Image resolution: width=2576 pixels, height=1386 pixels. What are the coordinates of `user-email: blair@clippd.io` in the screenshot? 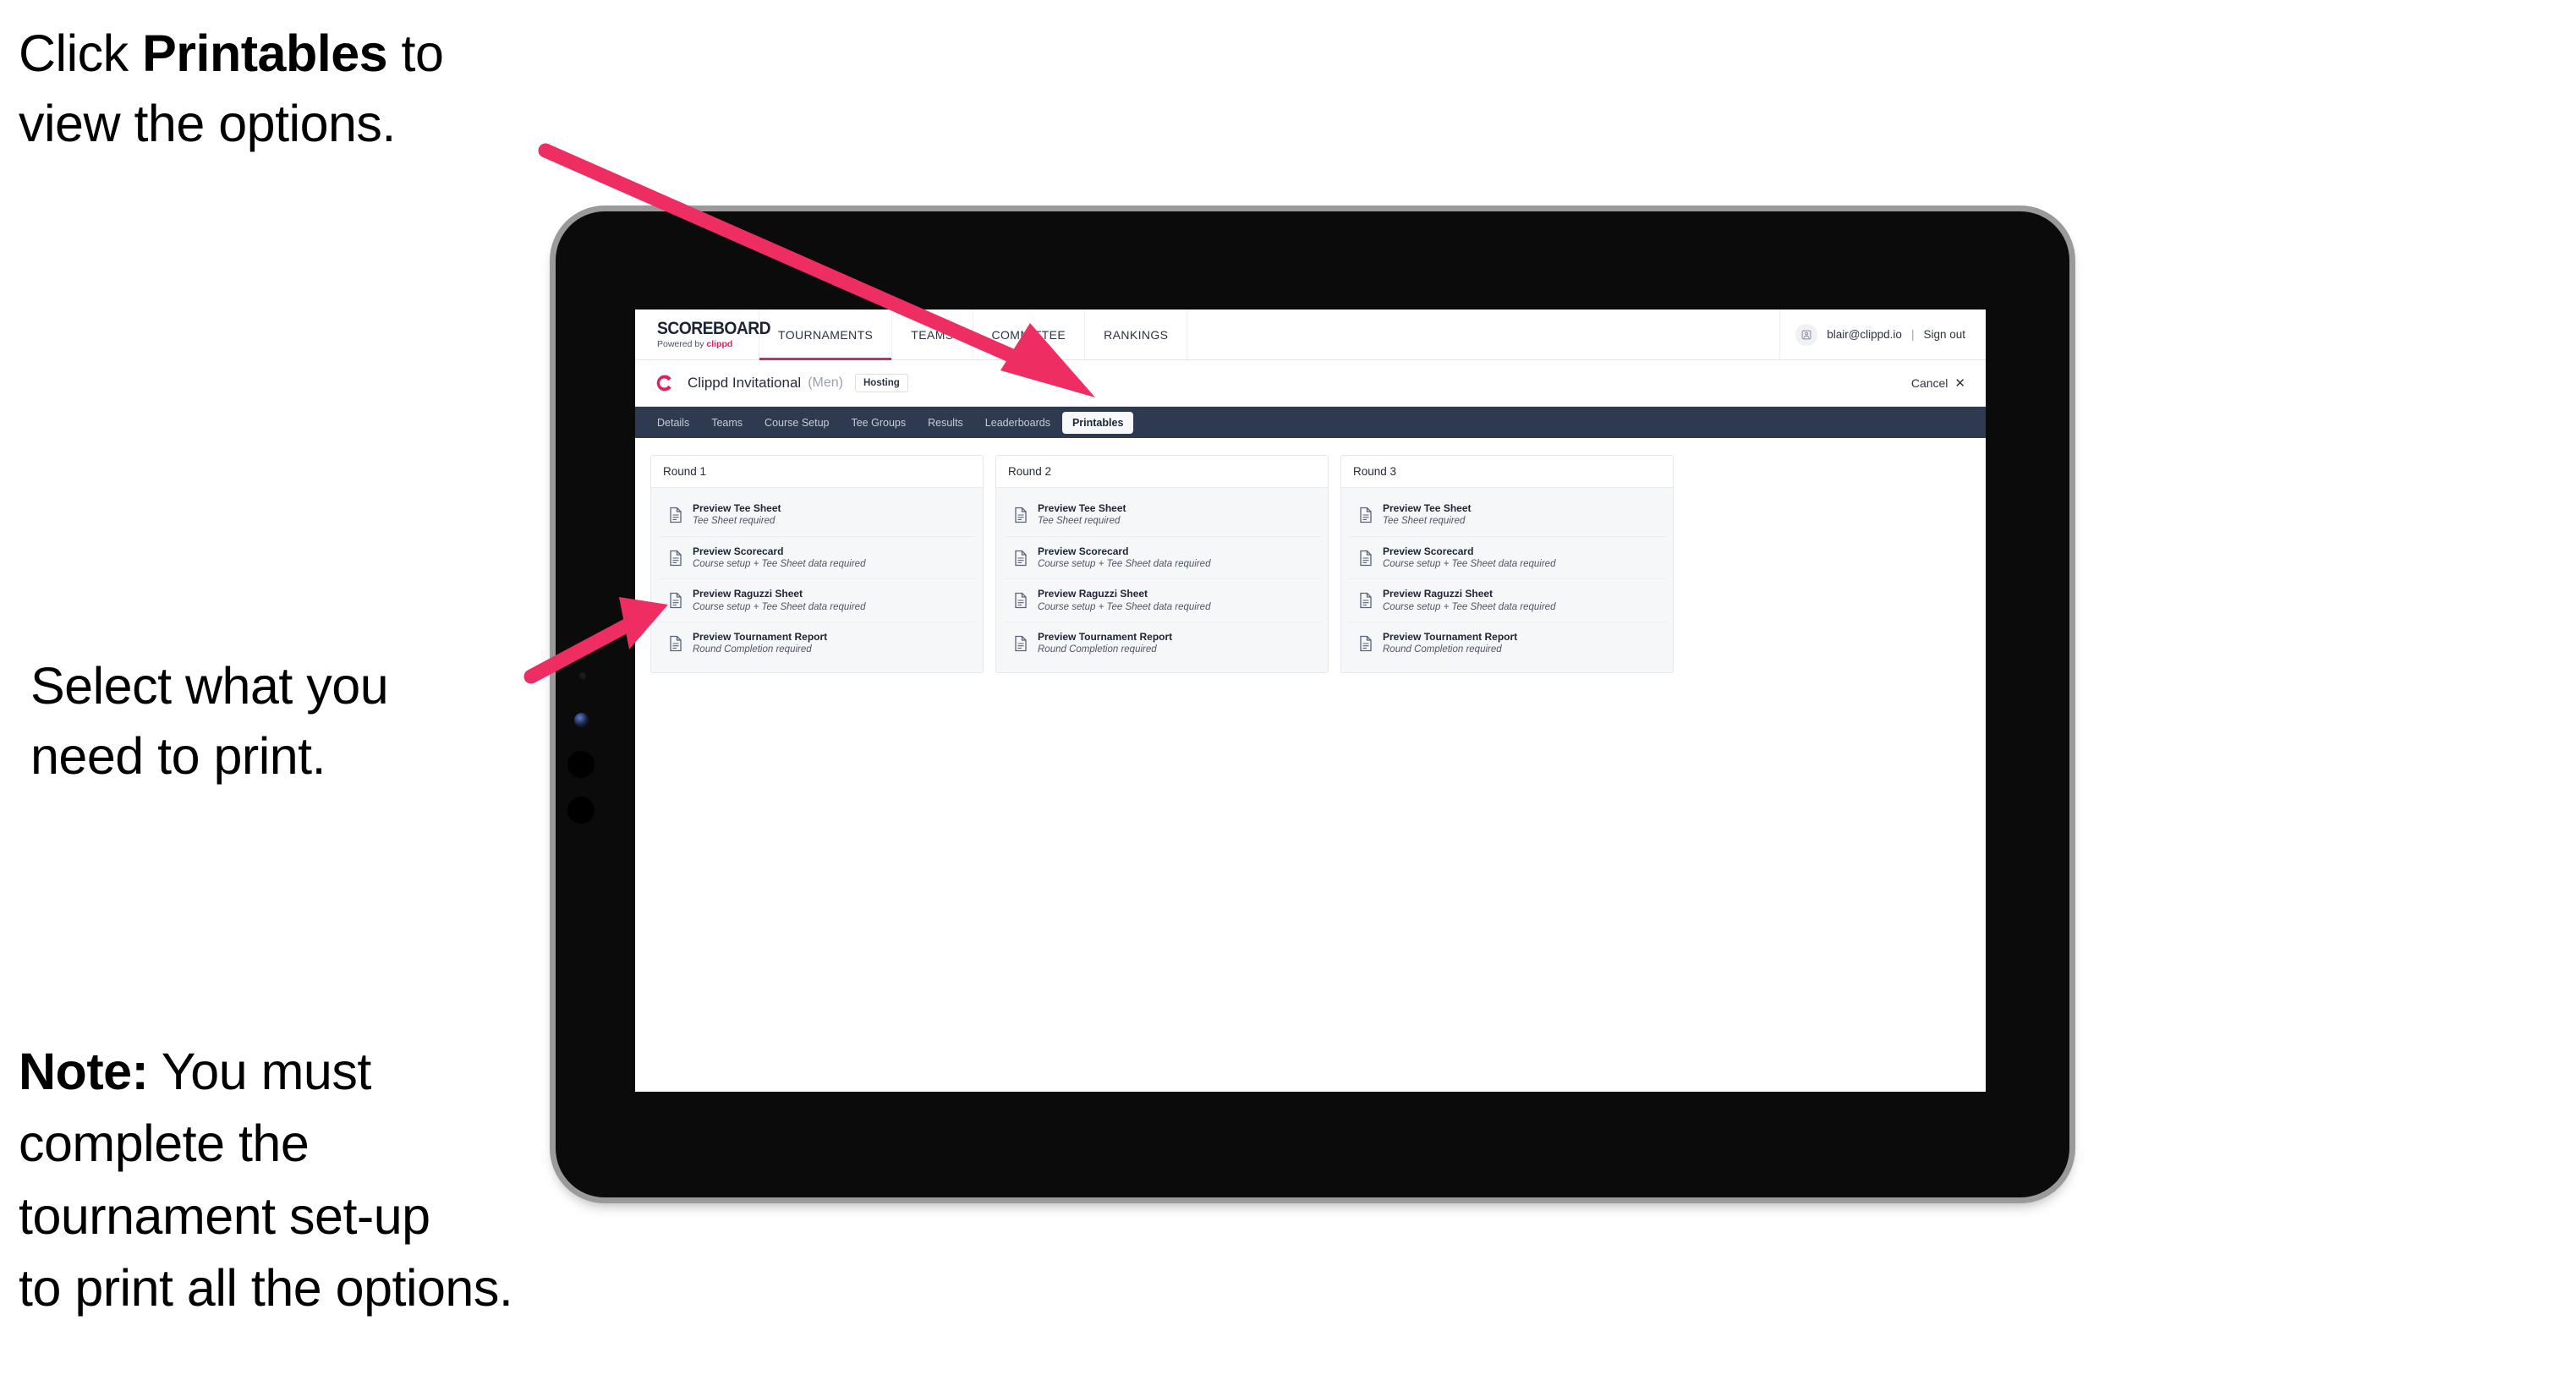 It's located at (1864, 334).